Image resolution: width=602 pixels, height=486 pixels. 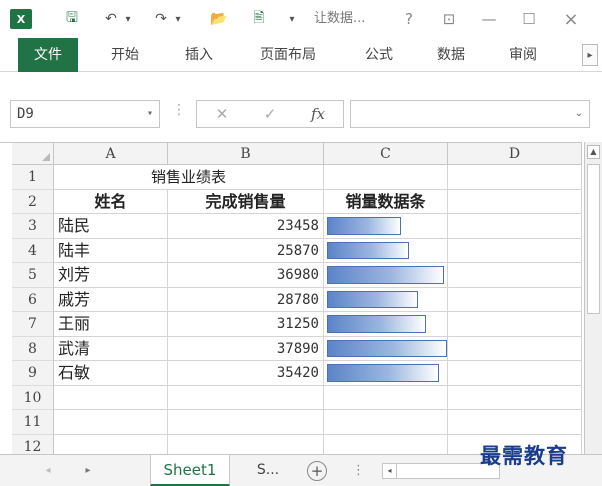 What do you see at coordinates (33, 226) in the screenshot?
I see `row-header-3: 3` at bounding box center [33, 226].